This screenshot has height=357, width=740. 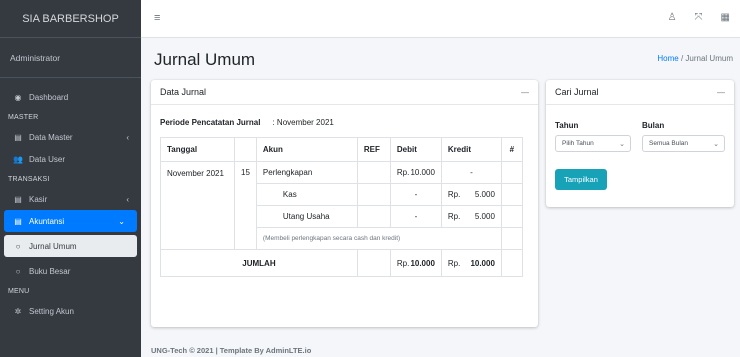 I want to click on sidebar-item-dashboard: ◉ Dashboard, so click(x=70, y=97).